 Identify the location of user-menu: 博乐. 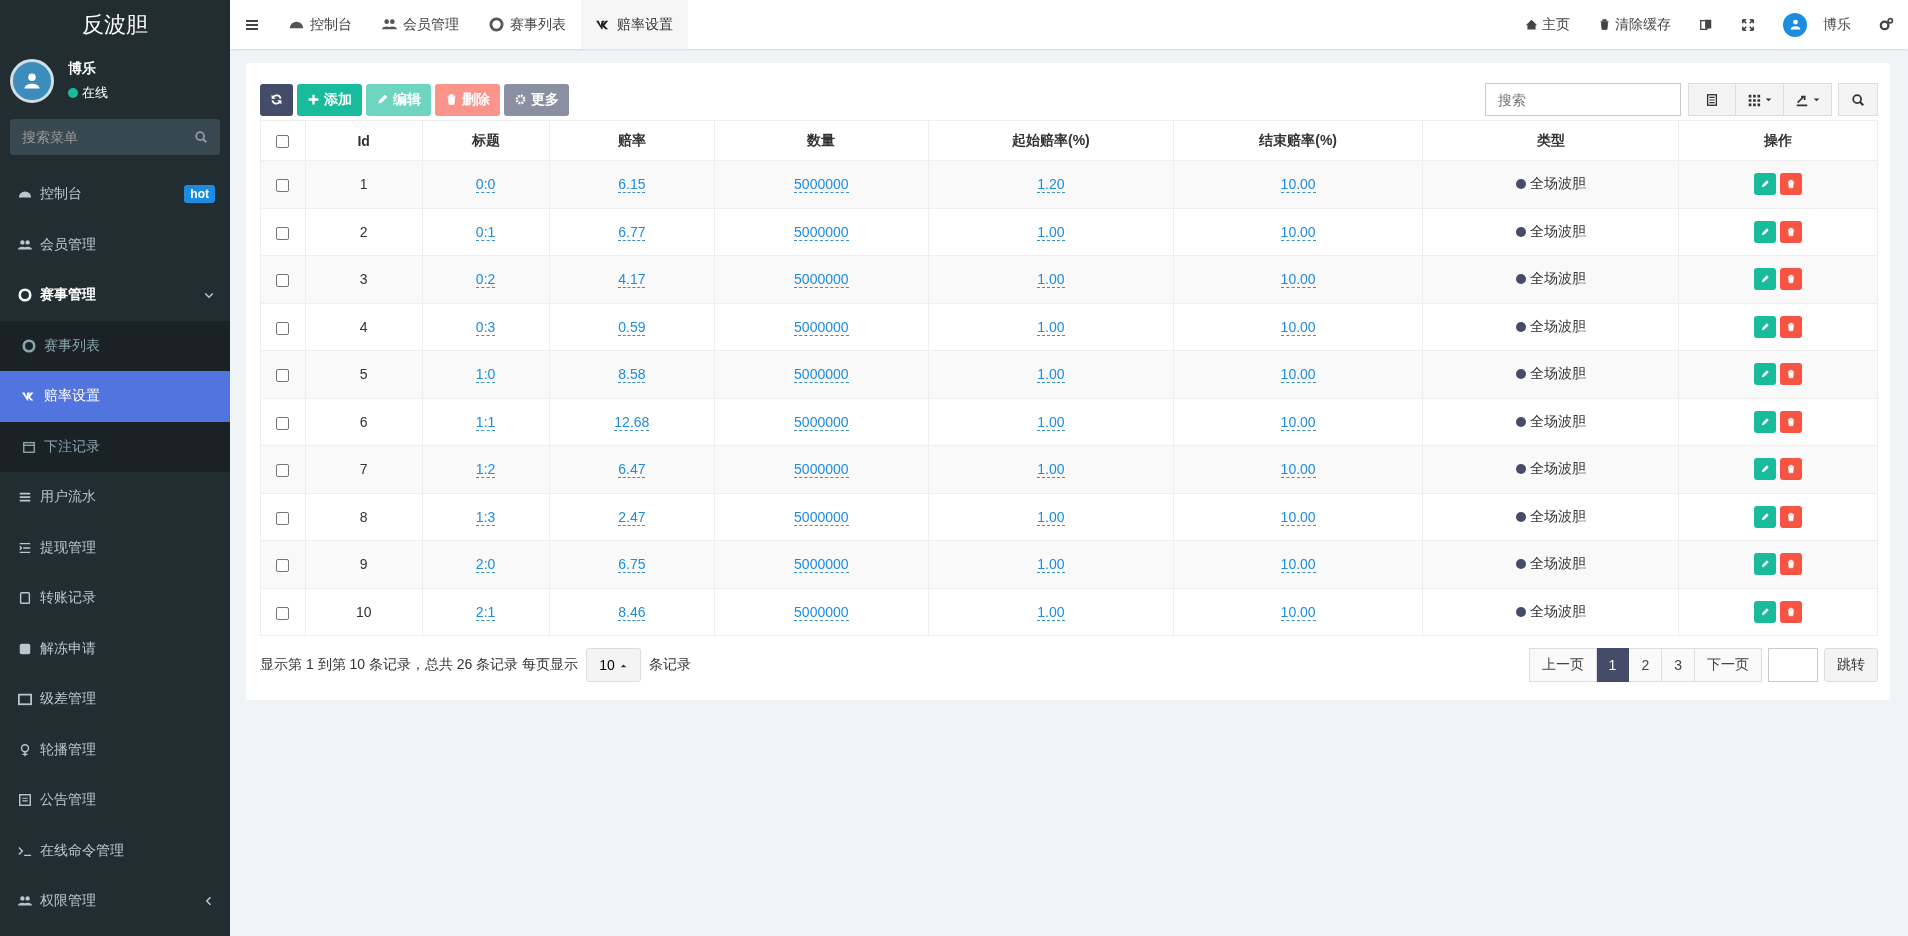
(1817, 24).